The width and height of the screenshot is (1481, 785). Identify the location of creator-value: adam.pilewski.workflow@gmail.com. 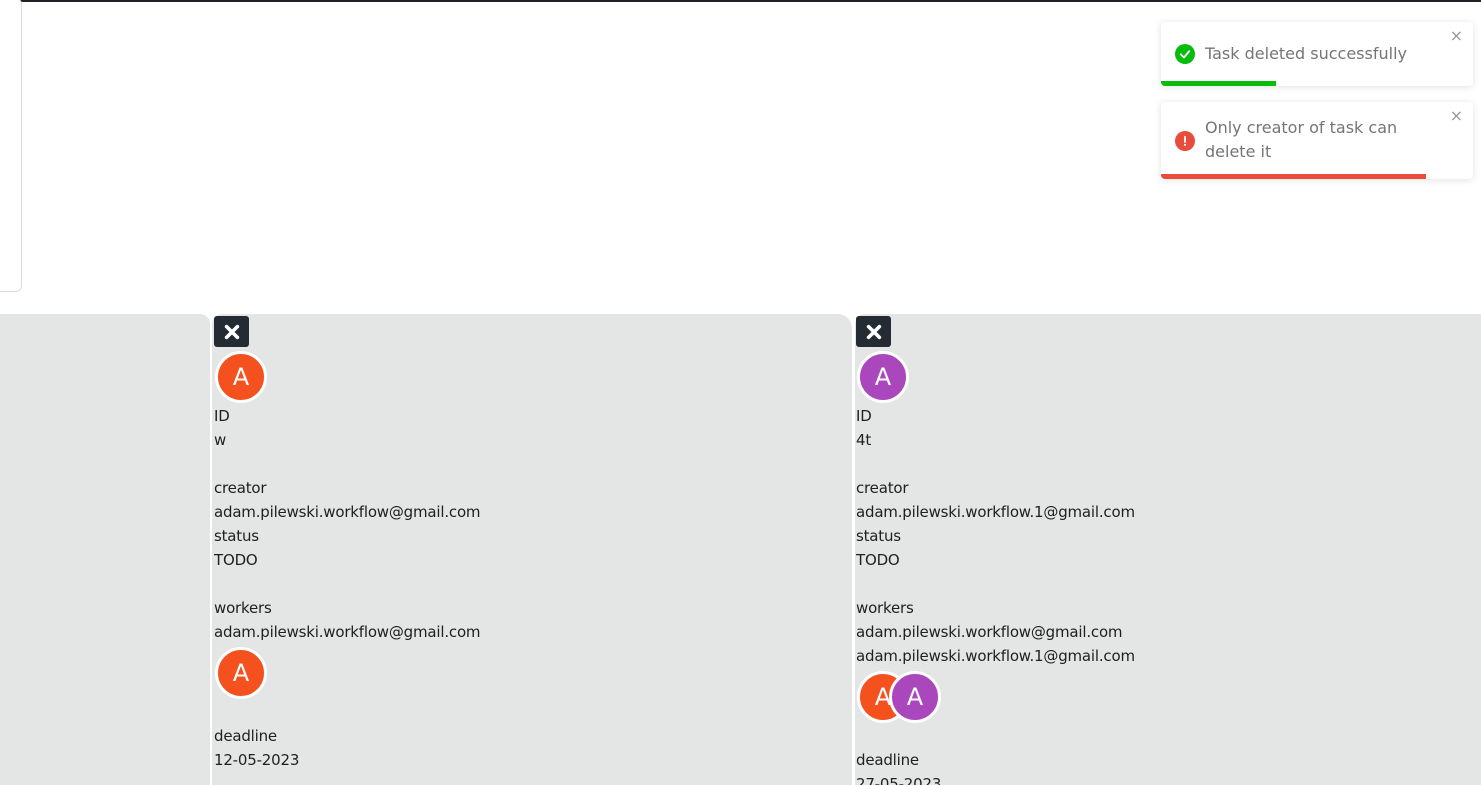
(347, 512).